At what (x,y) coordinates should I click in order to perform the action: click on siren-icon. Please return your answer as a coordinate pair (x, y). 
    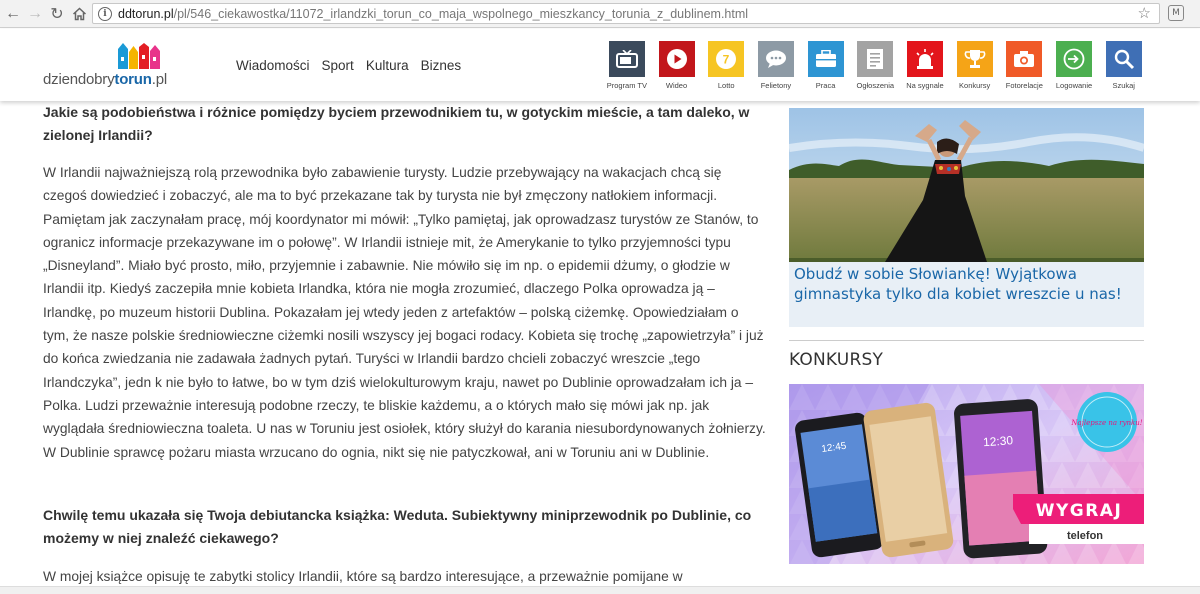
    Looking at the image, I should click on (924, 59).